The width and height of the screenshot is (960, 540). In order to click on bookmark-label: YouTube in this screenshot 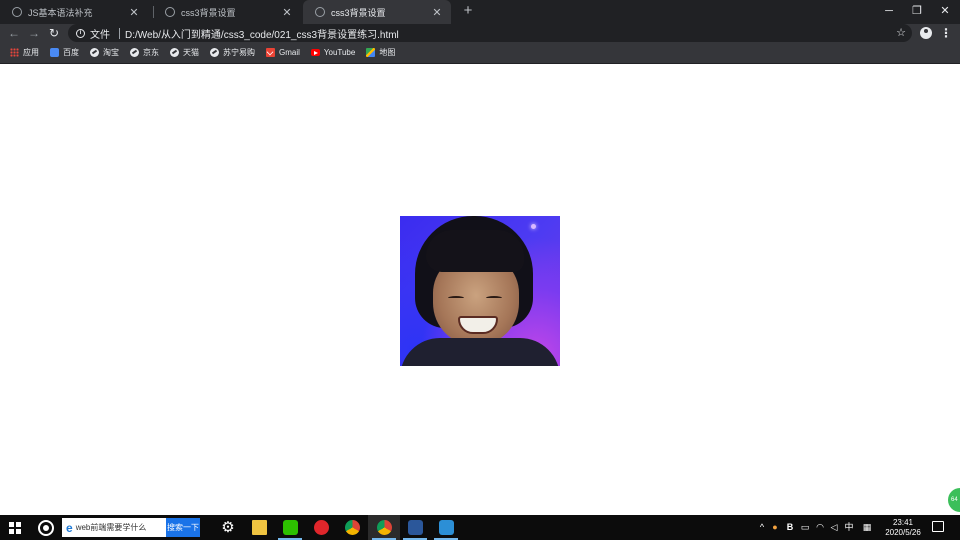, I will do `click(339, 52)`.